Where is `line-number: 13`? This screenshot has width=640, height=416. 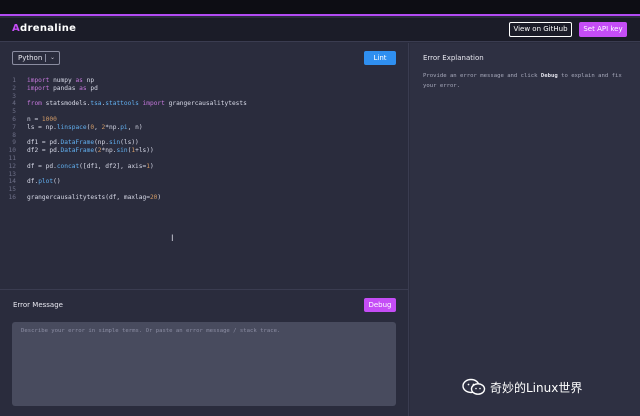
line-number: 13 is located at coordinates (12, 174).